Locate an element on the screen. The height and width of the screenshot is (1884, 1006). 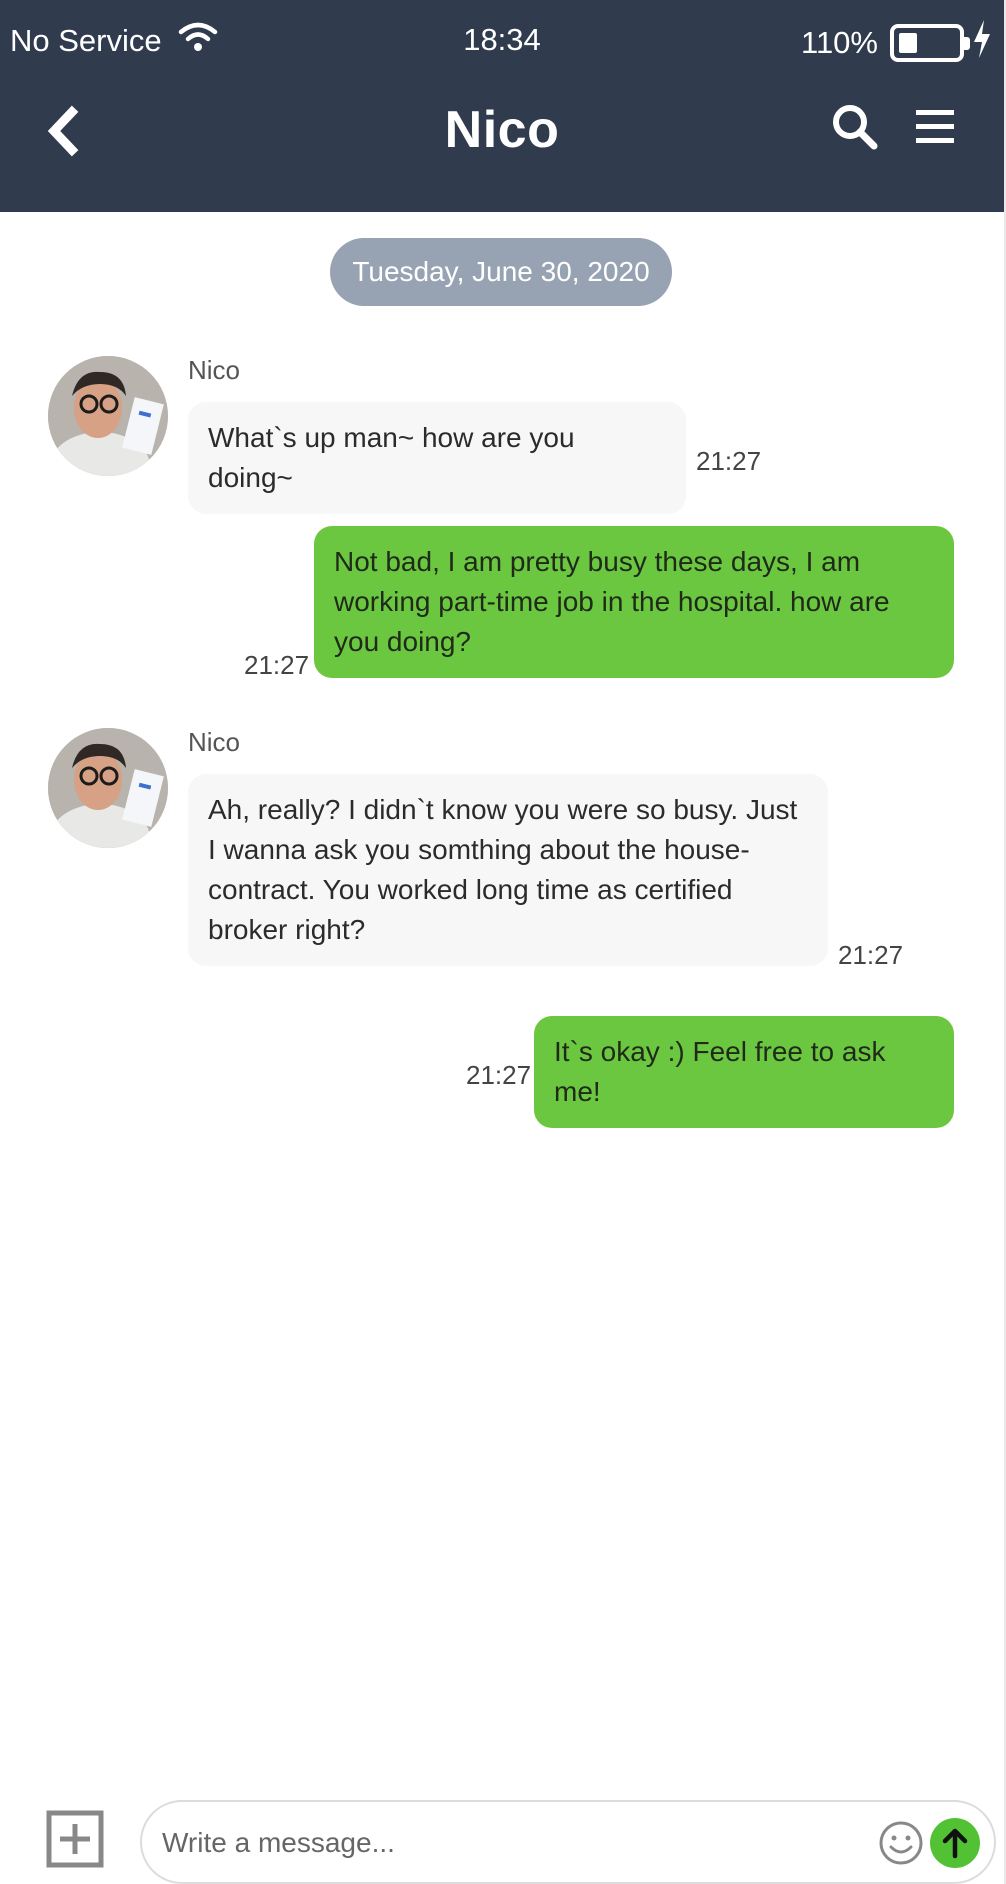
header: No Service 18:34 110% Nico is located at coordinates (502, 106).